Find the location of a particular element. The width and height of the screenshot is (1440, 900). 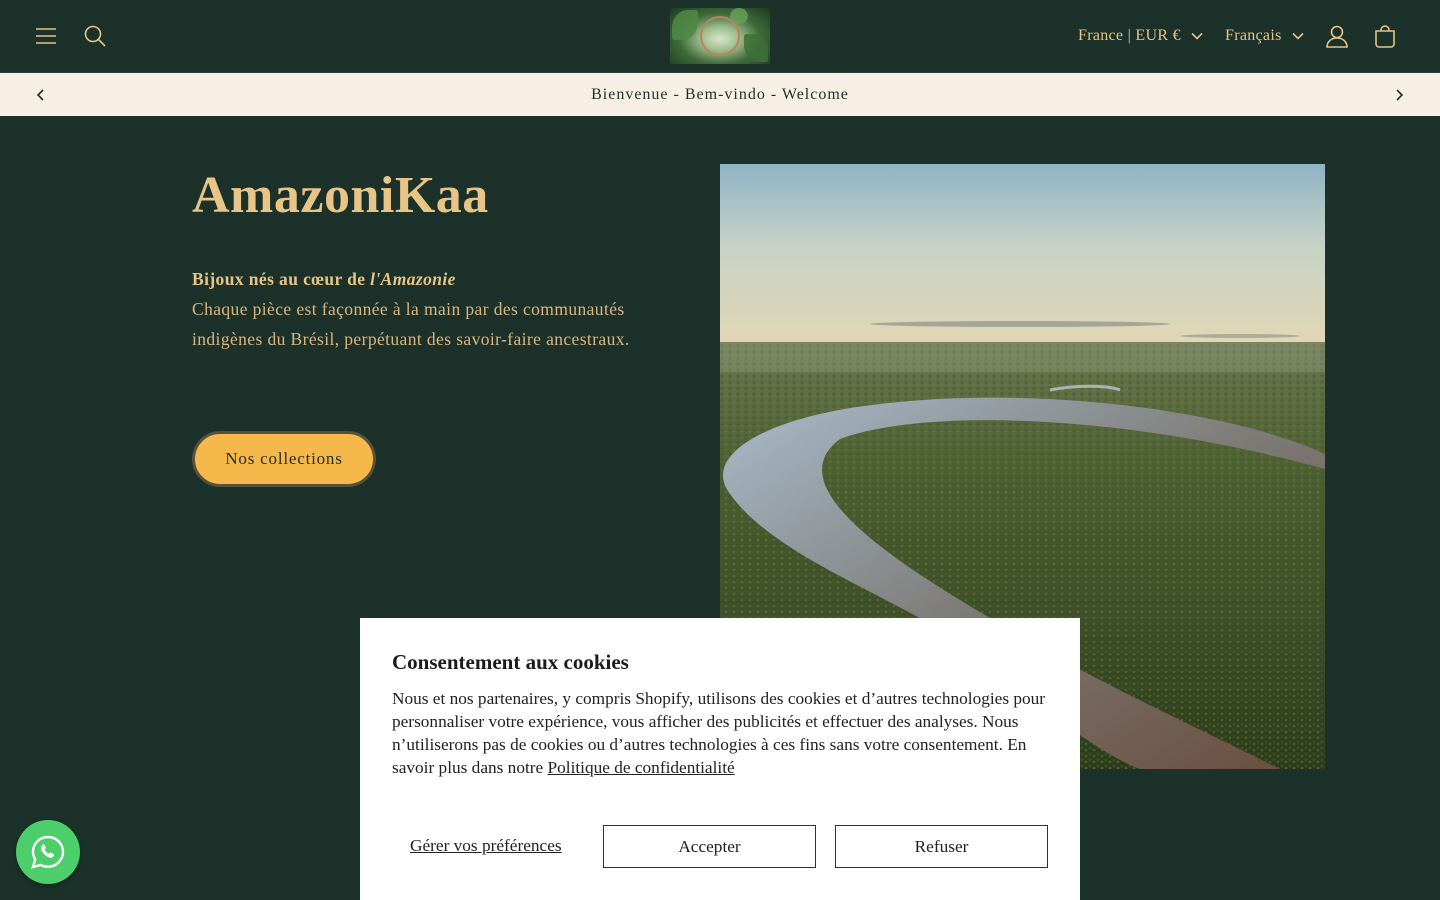

country-currency-selector: France | EUR € is located at coordinates (1140, 36).